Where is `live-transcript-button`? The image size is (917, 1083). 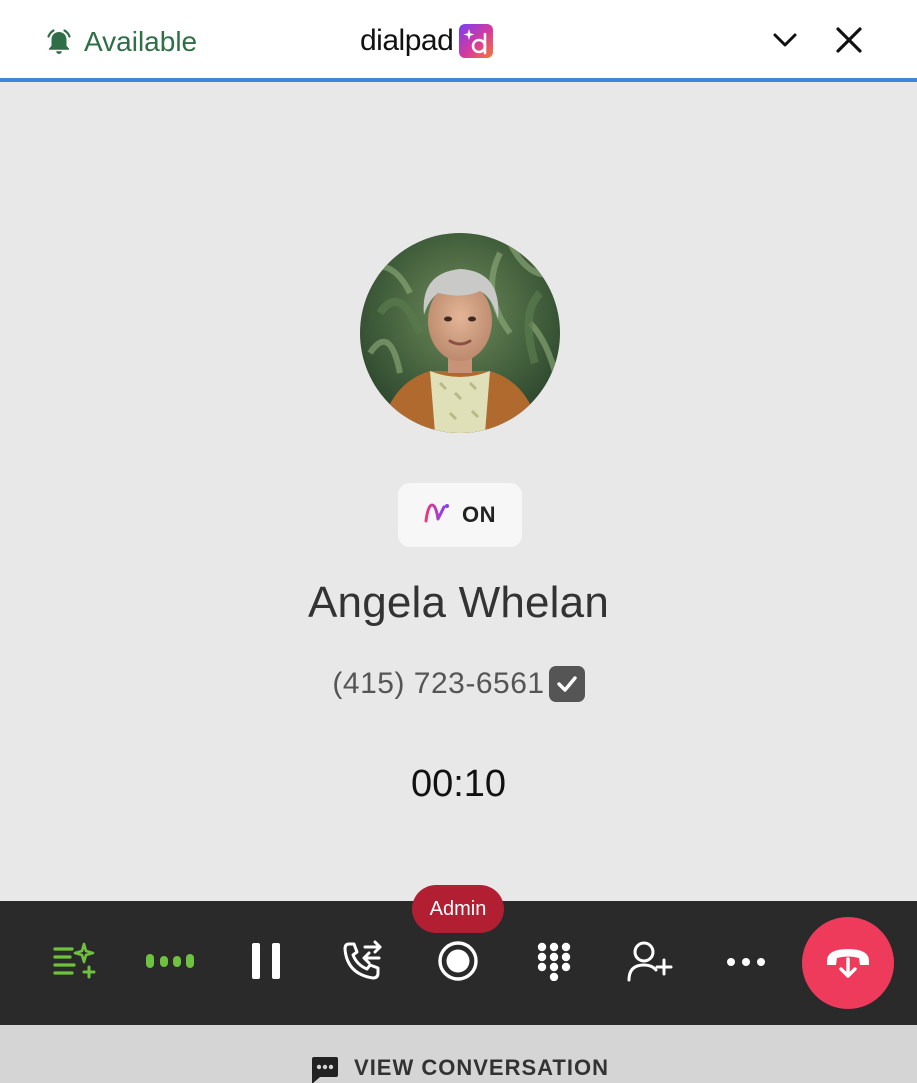
live-transcript-button is located at coordinates (170, 963).